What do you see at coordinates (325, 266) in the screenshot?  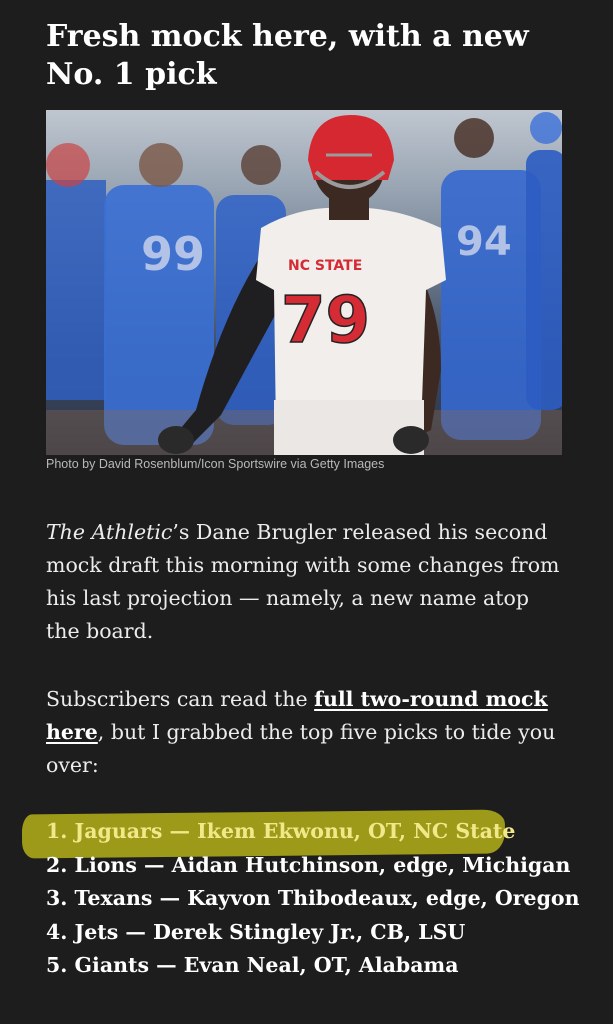 I see `jersey-team: NC STATE` at bounding box center [325, 266].